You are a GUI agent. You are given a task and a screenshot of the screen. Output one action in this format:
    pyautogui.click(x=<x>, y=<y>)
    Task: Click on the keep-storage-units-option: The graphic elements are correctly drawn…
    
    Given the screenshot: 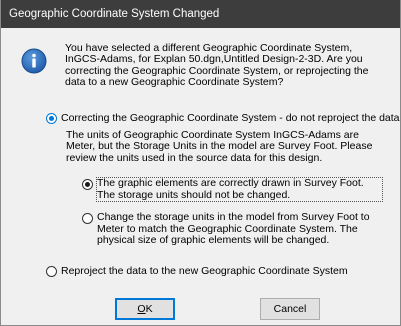 What is the action you would take?
    pyautogui.click(x=232, y=189)
    